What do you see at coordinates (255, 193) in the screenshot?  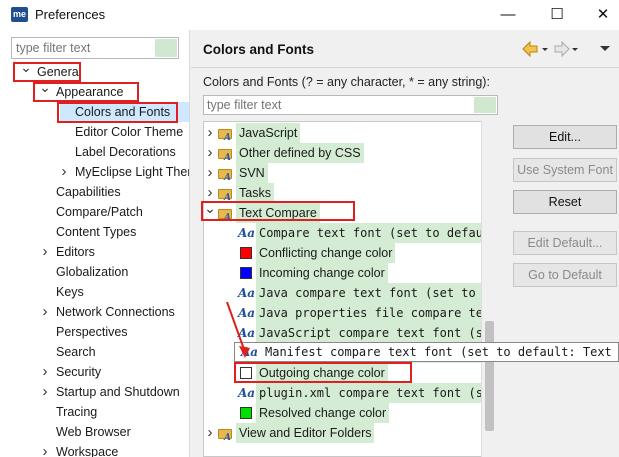 I see `tree-entry-label: Tasks` at bounding box center [255, 193].